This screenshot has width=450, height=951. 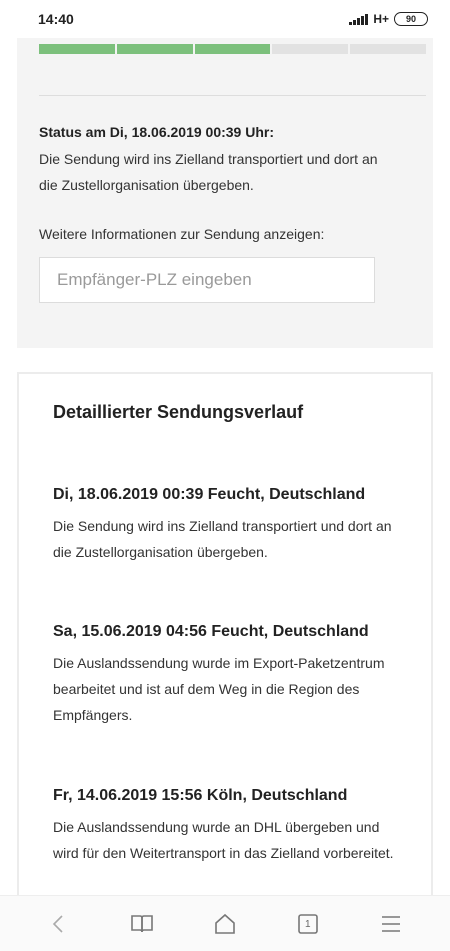 I want to click on browser-nav-bar: 1, so click(x=225, y=923).